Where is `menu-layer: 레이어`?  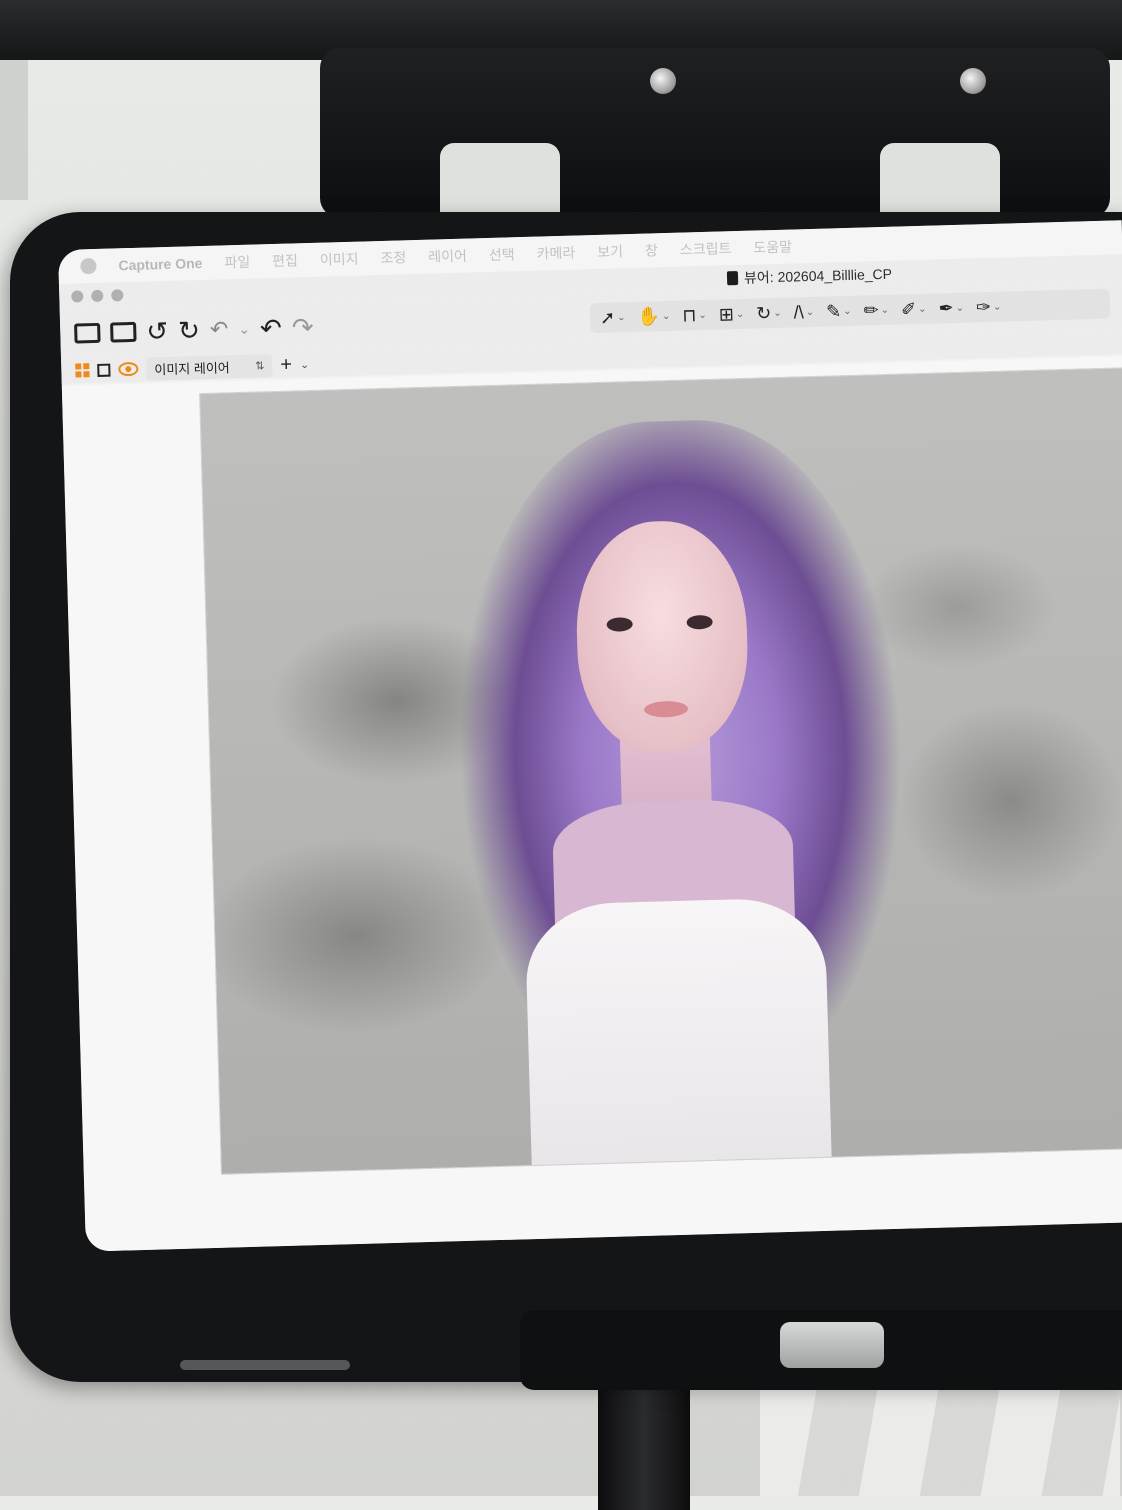 menu-layer: 레이어 is located at coordinates (447, 256).